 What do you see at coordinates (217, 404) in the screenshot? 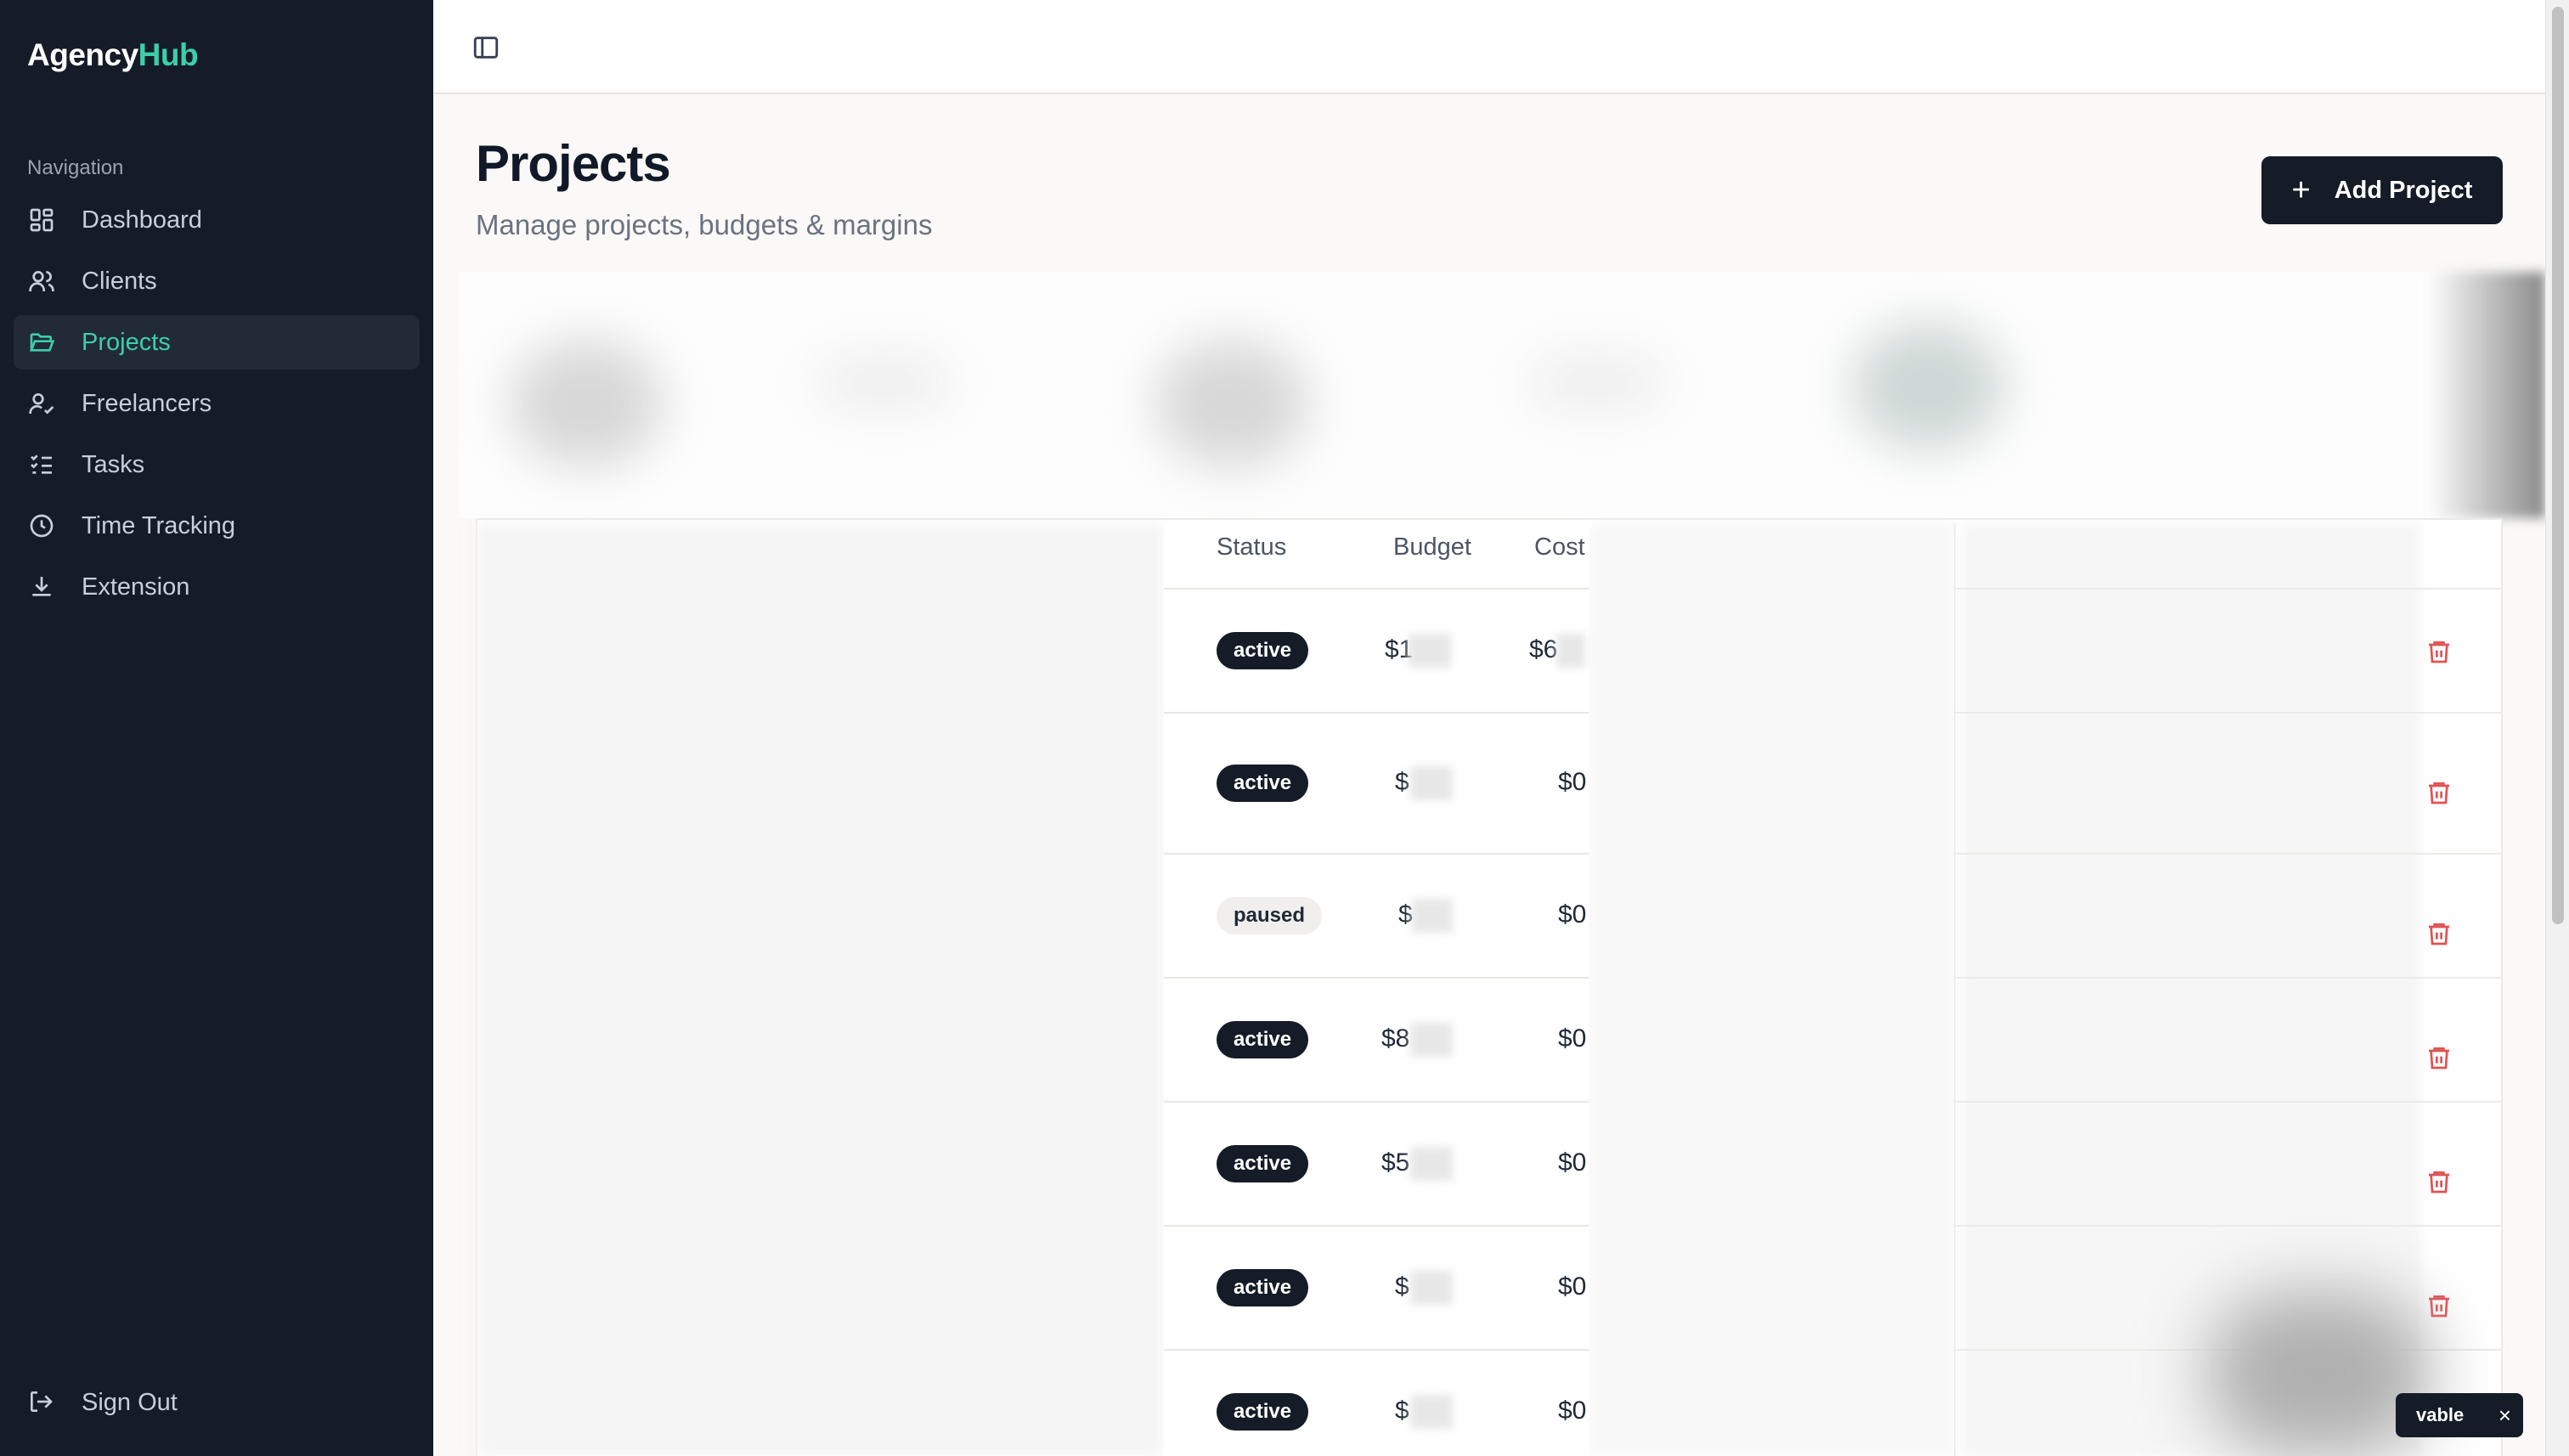
I see `sidebar-item-freelancers: Freelancers` at bounding box center [217, 404].